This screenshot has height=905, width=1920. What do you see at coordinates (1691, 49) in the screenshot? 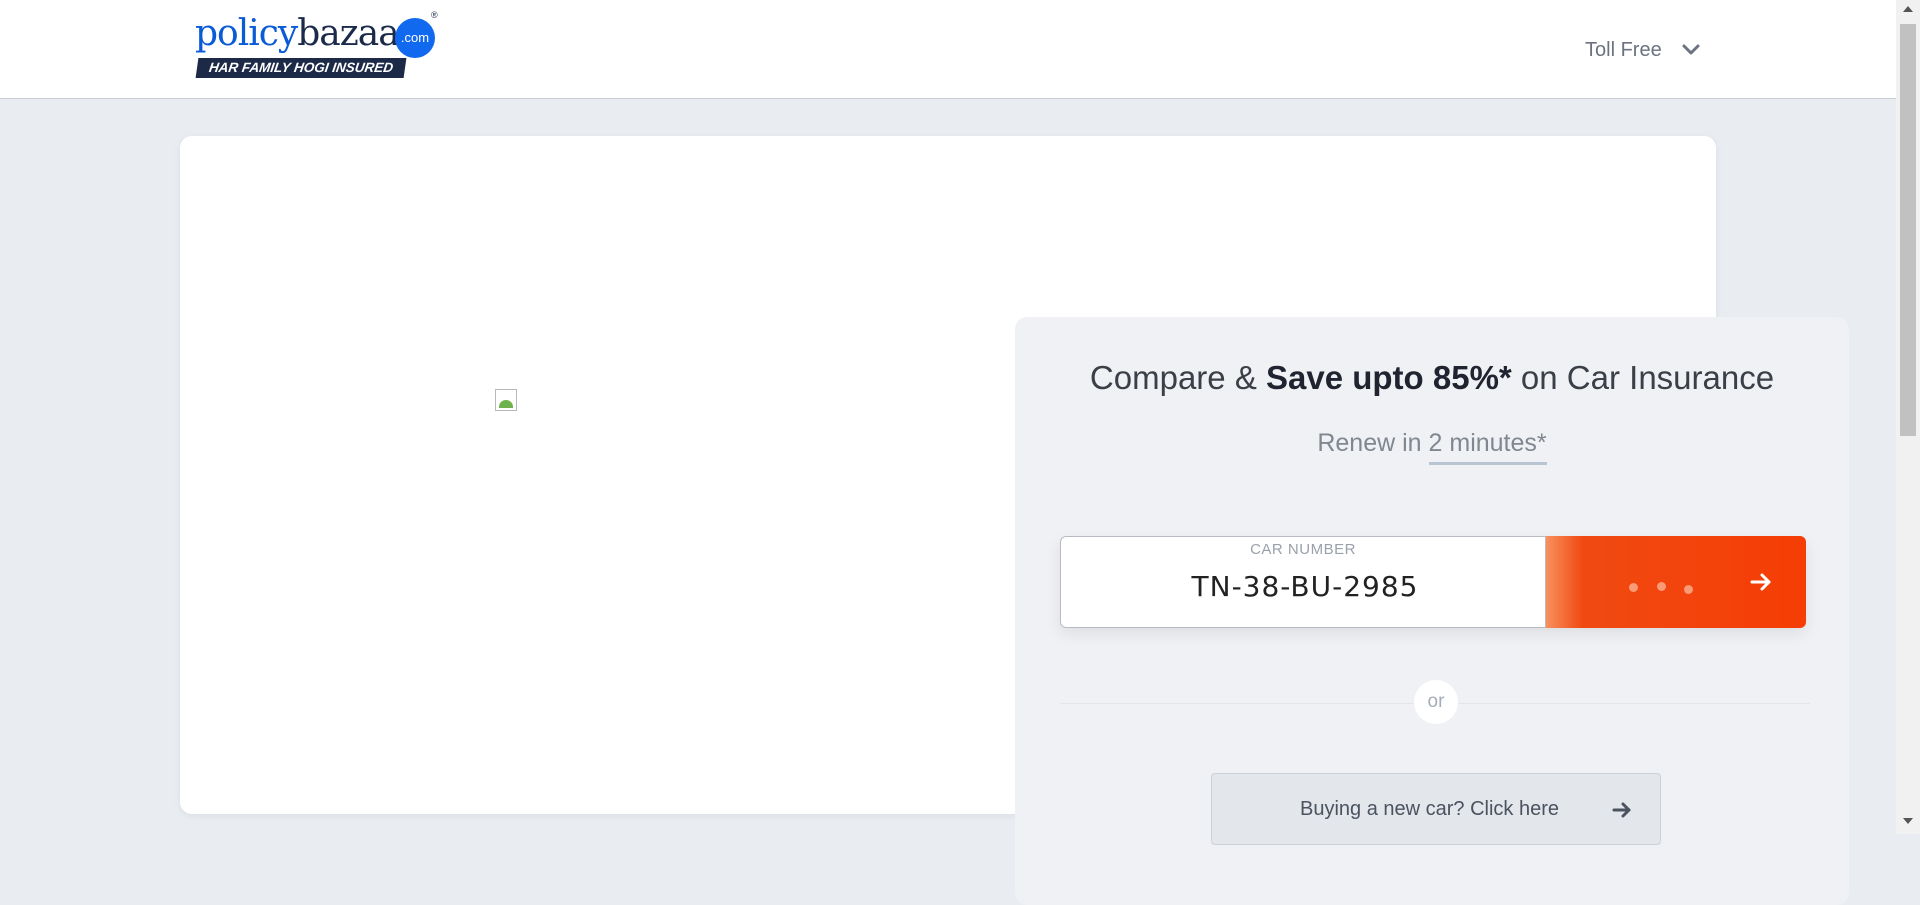
I see `chevron-down-icon` at bounding box center [1691, 49].